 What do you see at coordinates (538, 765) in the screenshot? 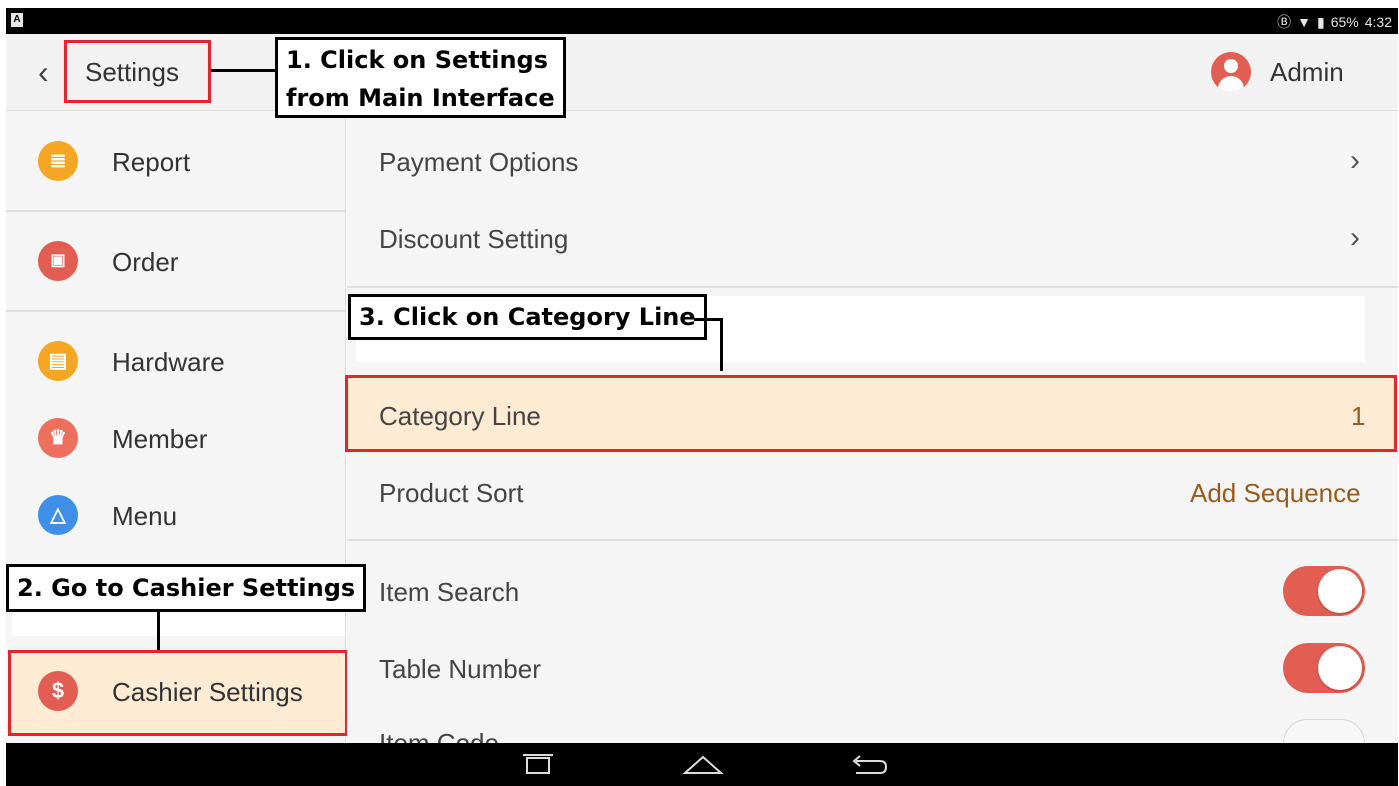
I see `recent-apps-icon` at bounding box center [538, 765].